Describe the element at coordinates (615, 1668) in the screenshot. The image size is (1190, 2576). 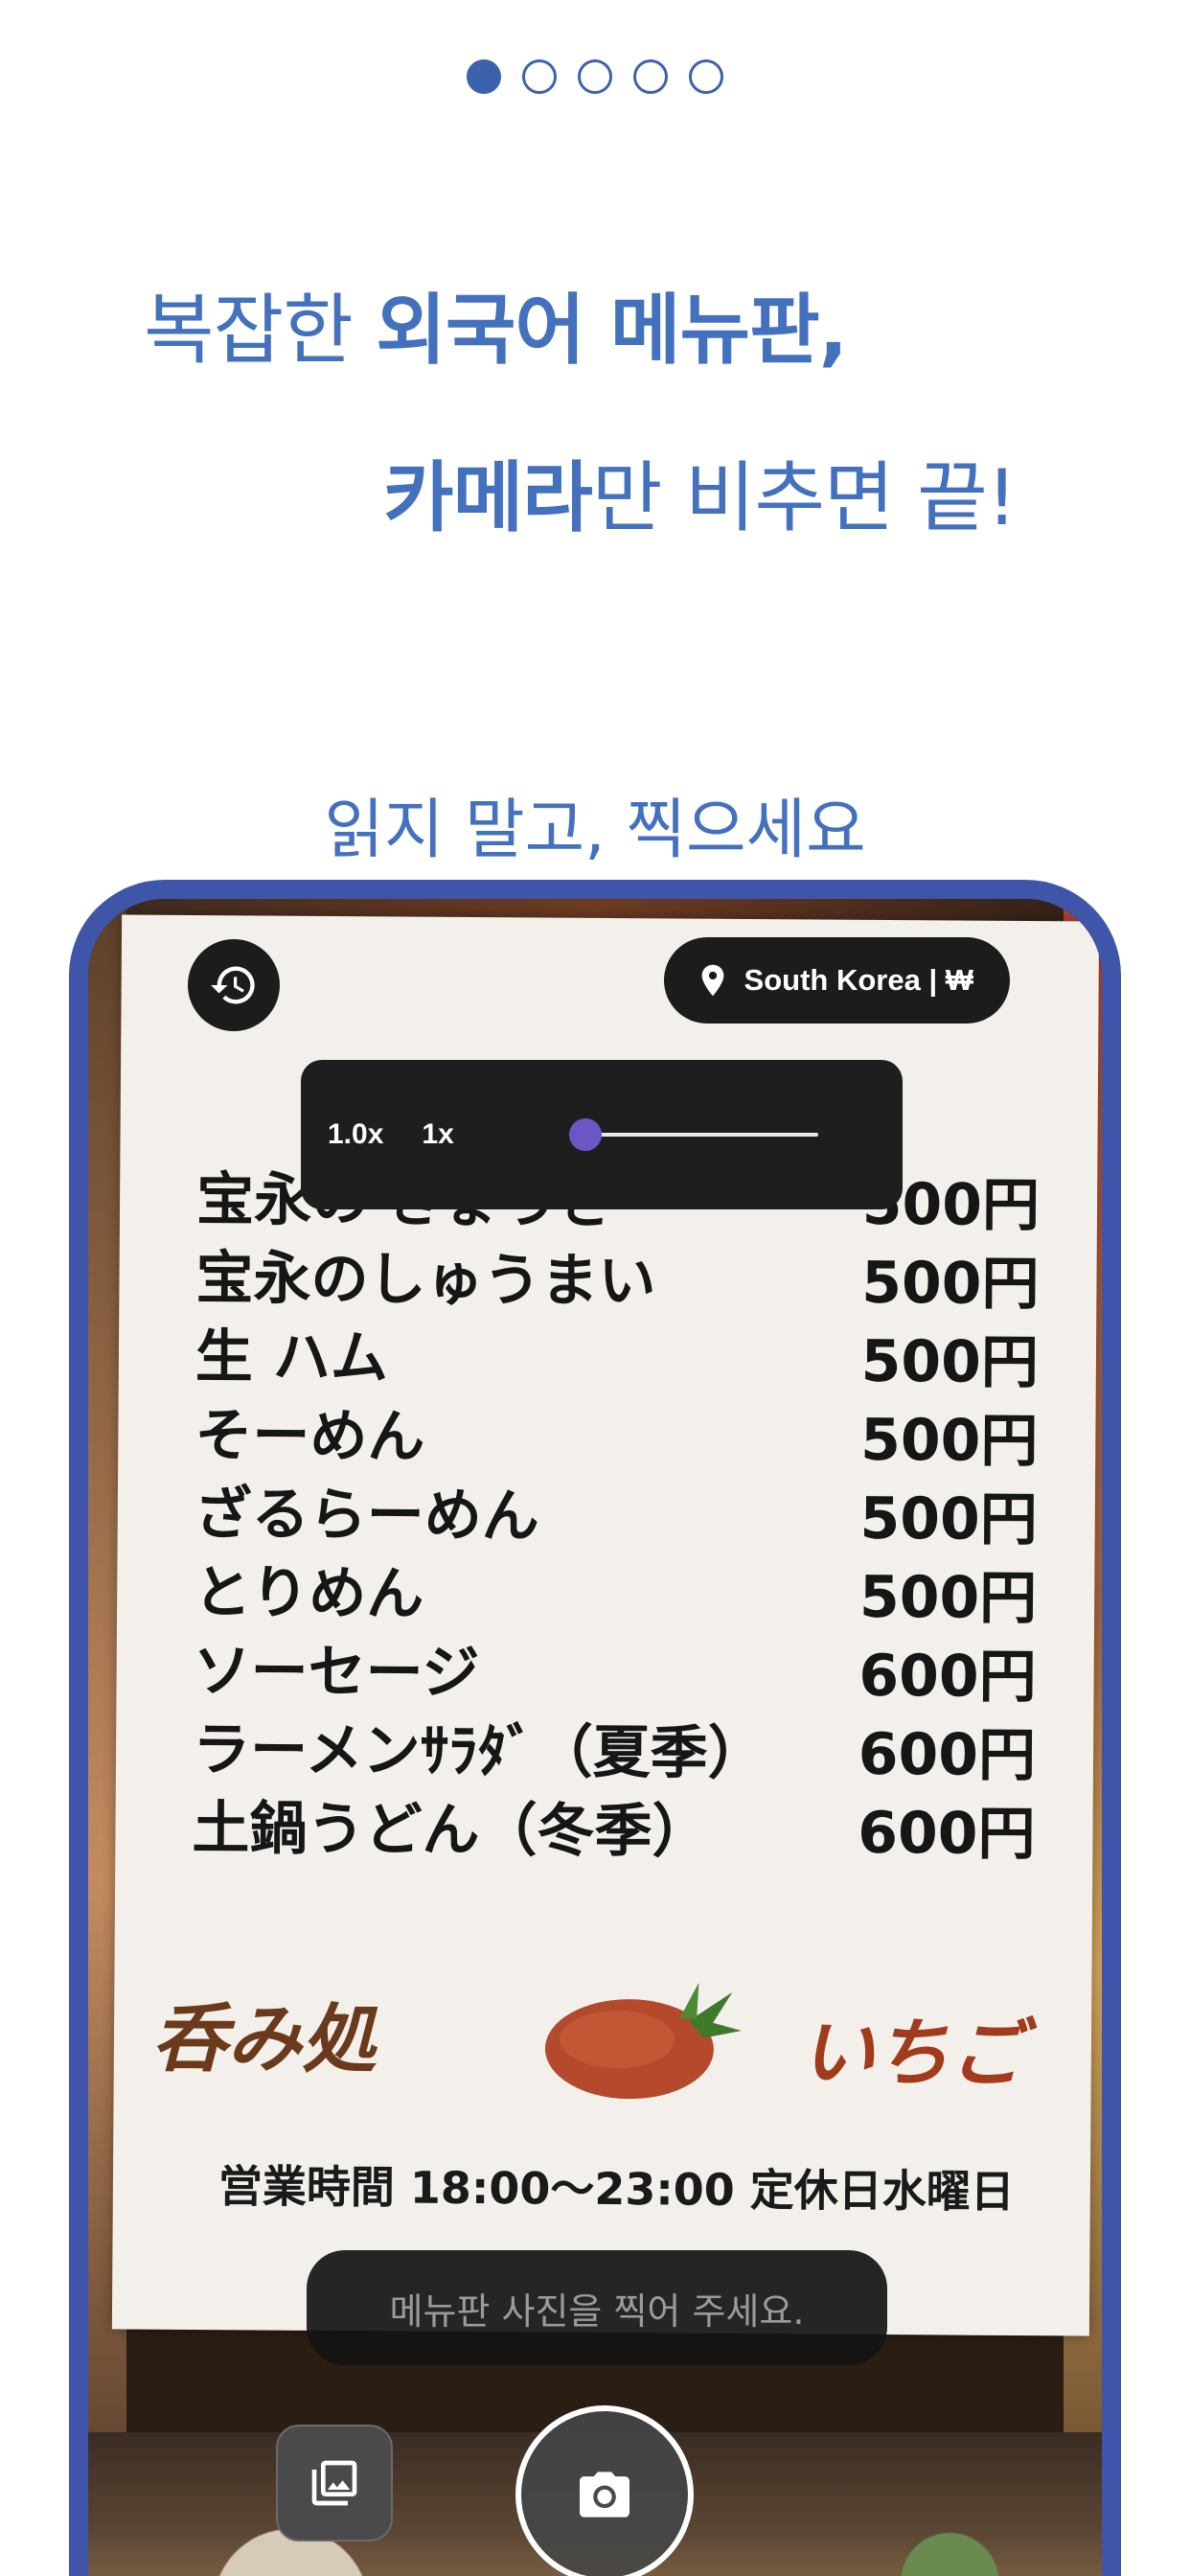
I see `menu-item: ソーセージ 600円` at that location.